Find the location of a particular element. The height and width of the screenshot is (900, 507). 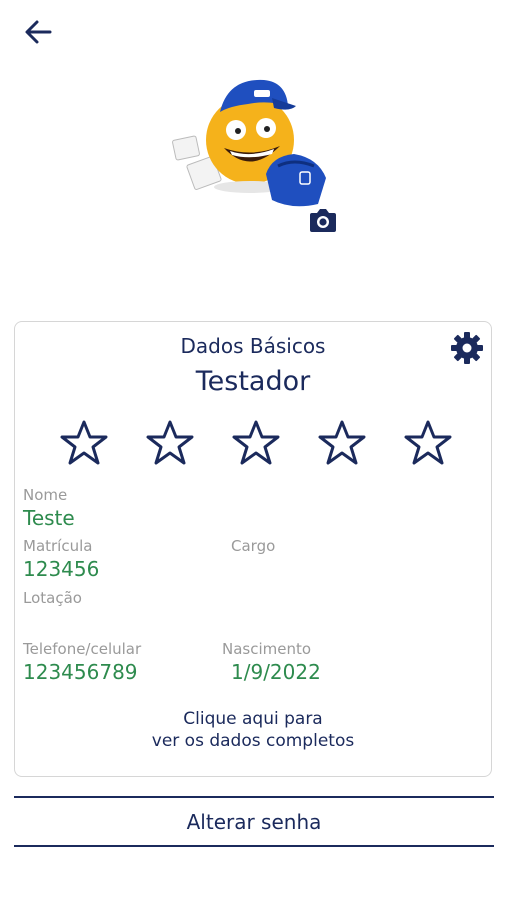

settings-button is located at coordinates (467, 348).